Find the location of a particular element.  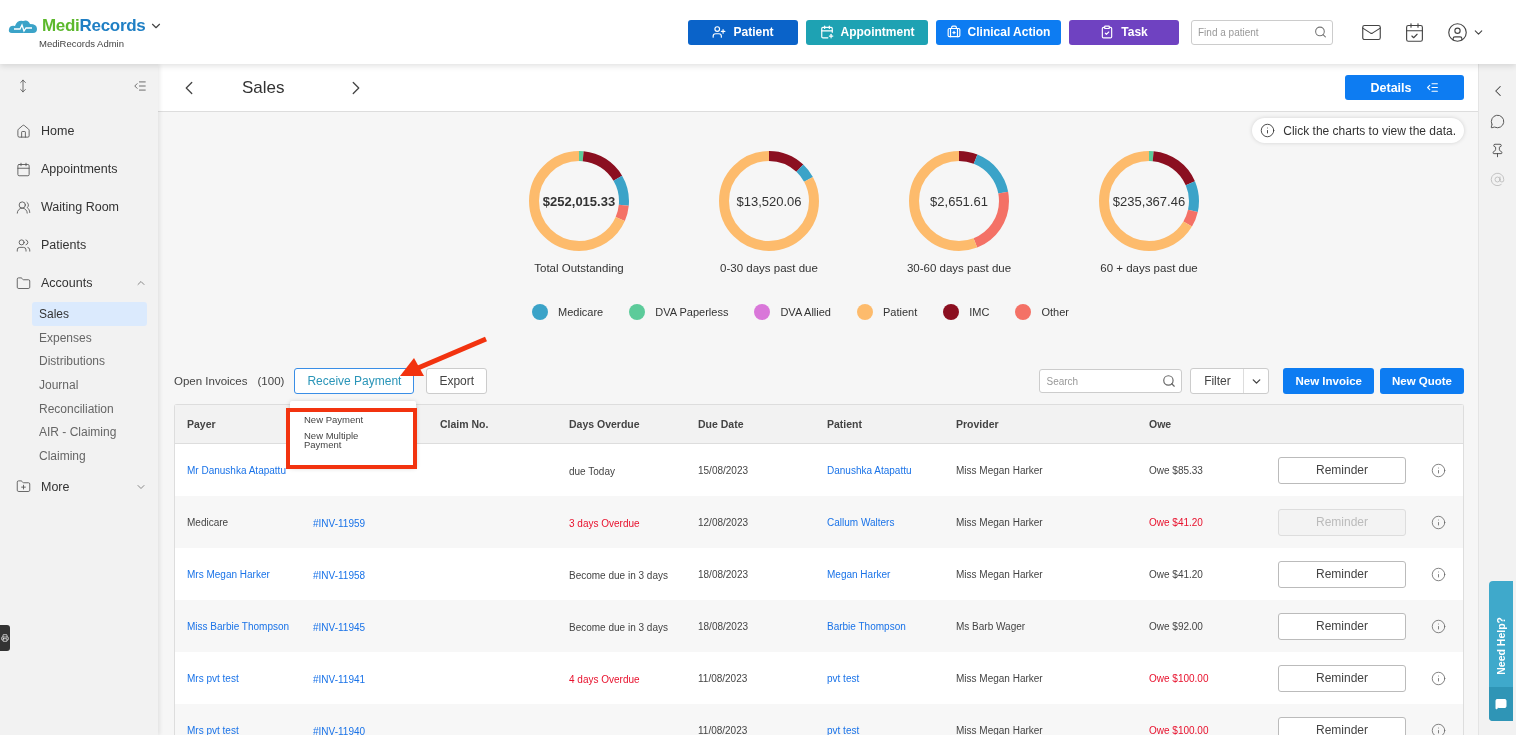

legend-label: Patient is located at coordinates (900, 312).